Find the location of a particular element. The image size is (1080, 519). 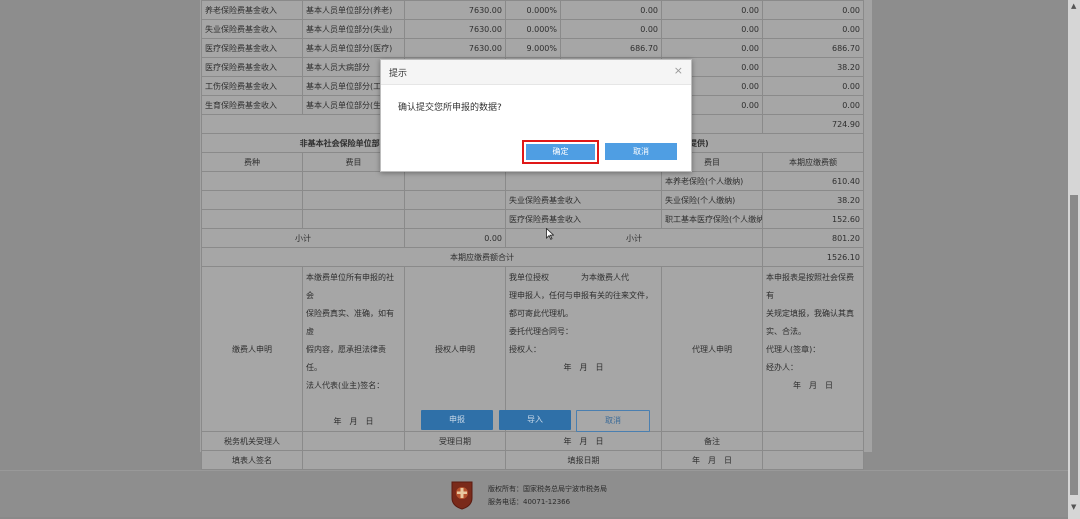

top-total: 724.90 is located at coordinates (813, 124).